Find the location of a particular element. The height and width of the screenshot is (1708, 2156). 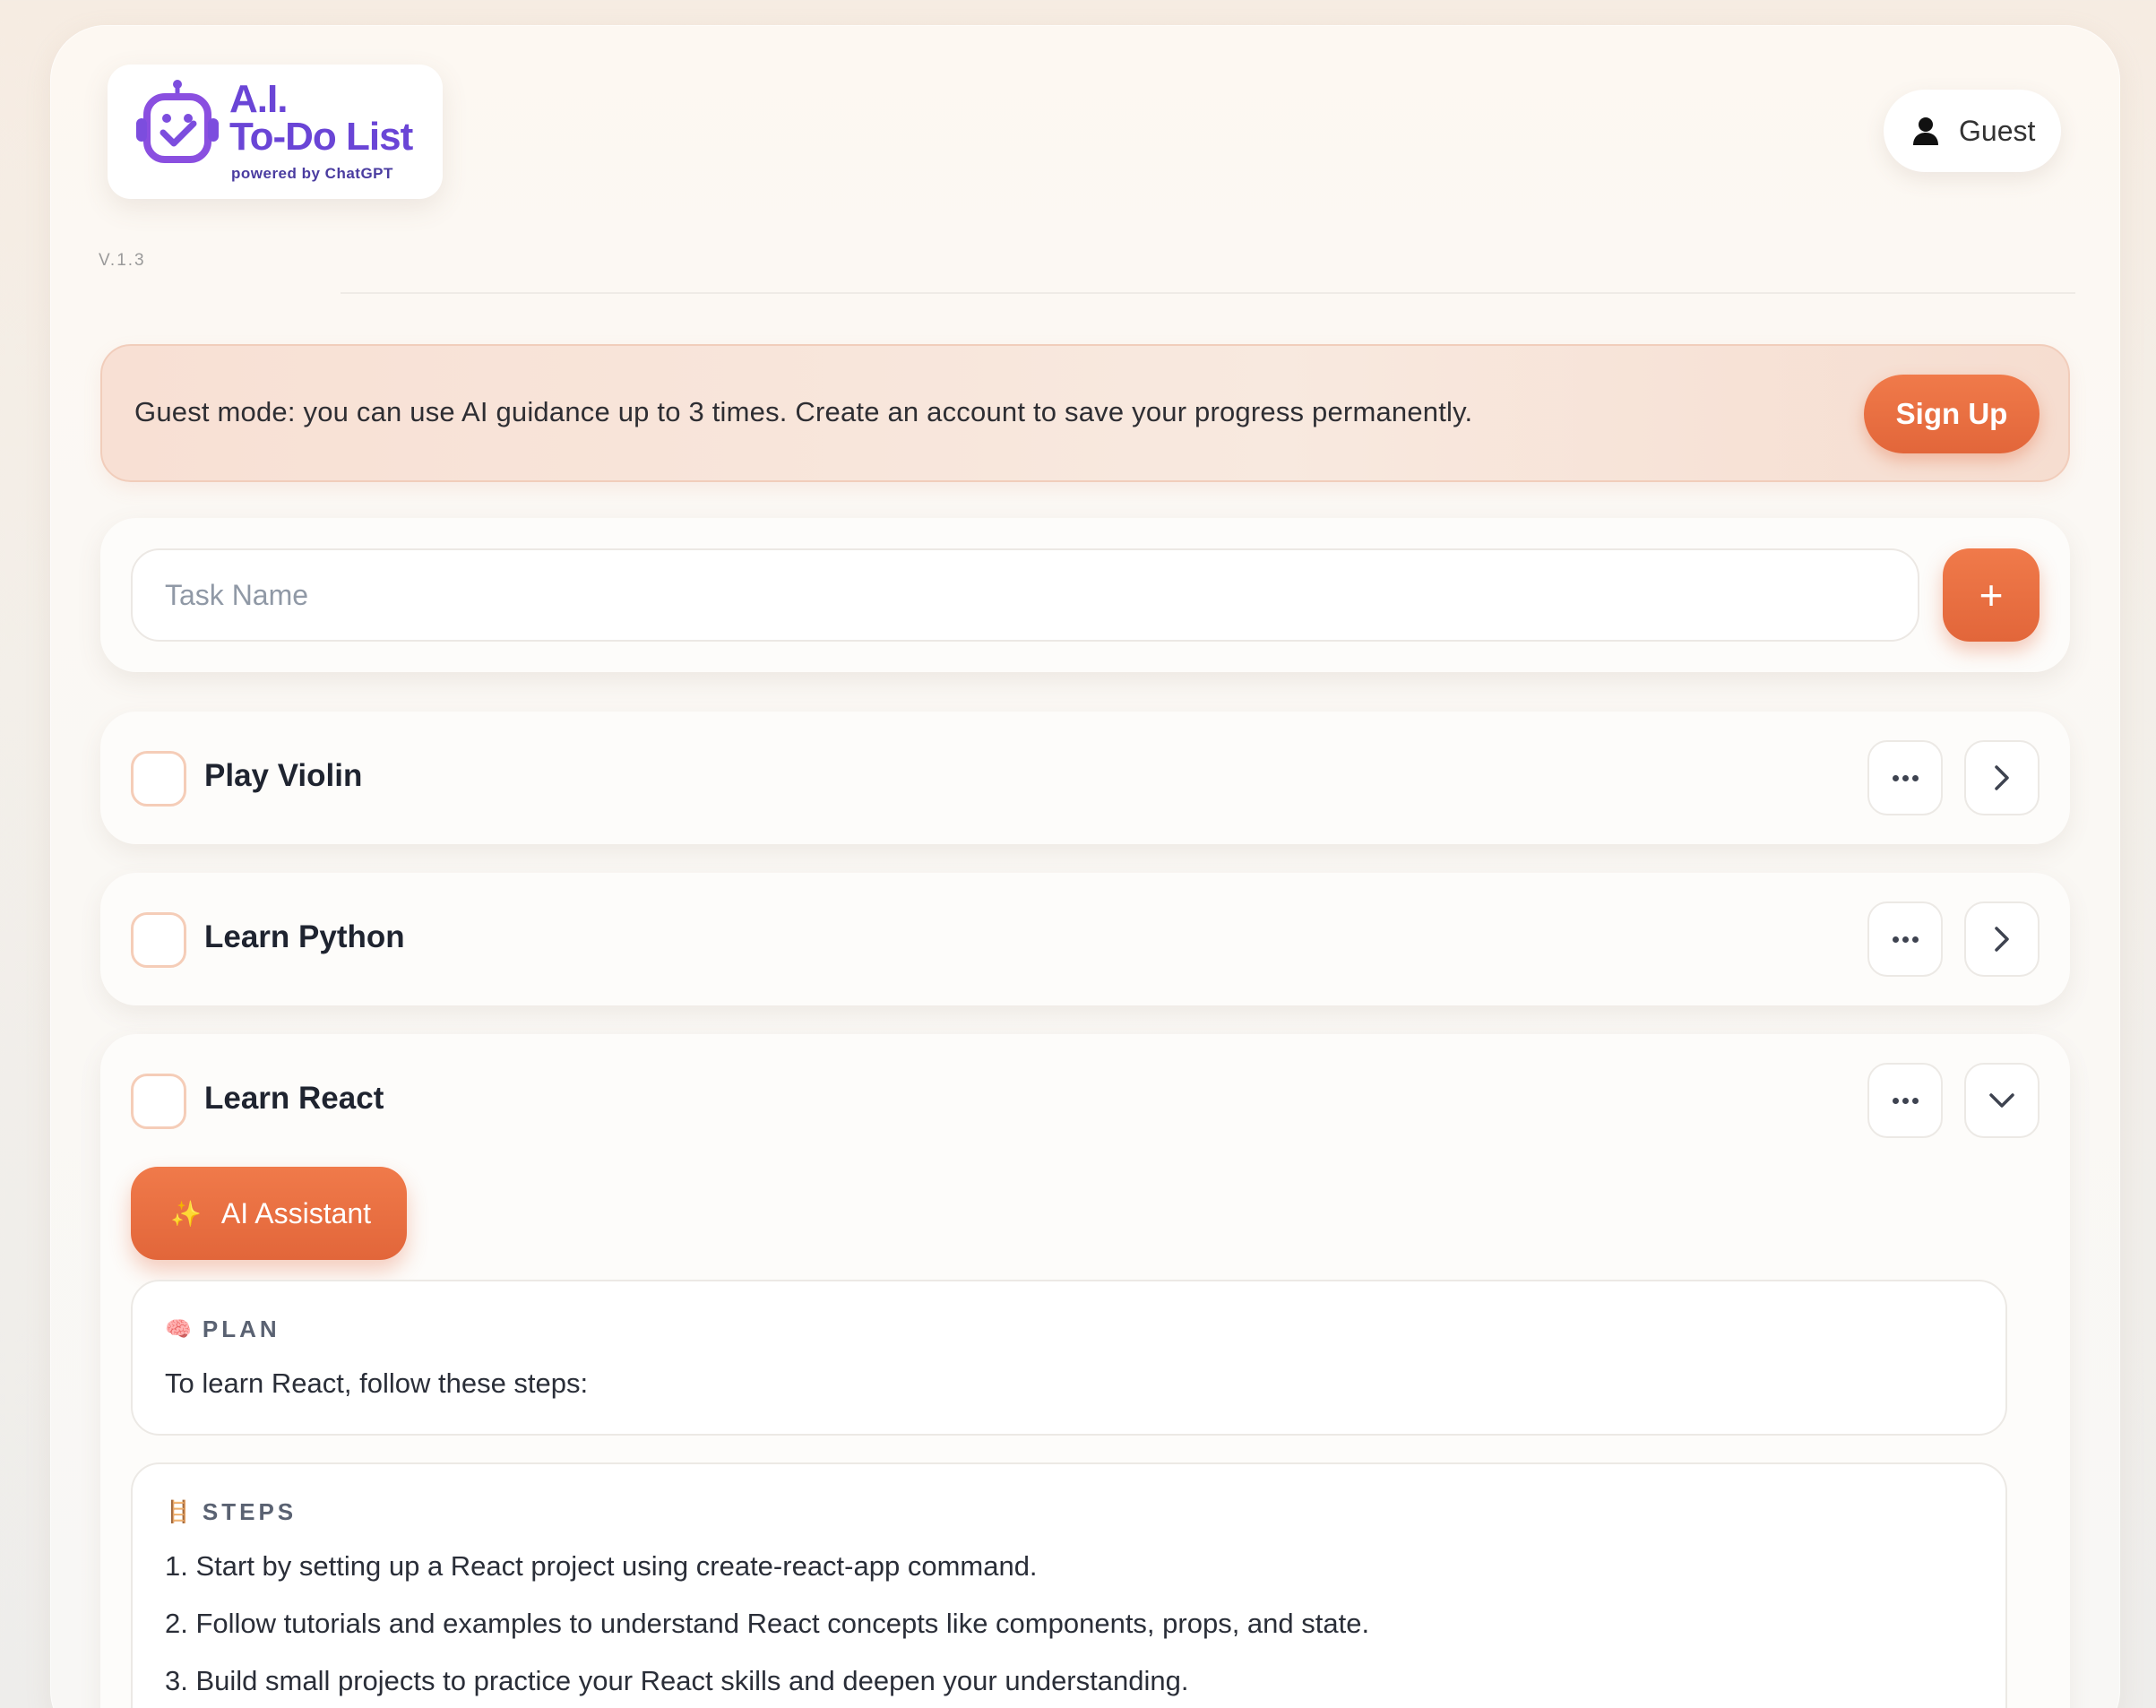

user-icon is located at coordinates (1925, 131).